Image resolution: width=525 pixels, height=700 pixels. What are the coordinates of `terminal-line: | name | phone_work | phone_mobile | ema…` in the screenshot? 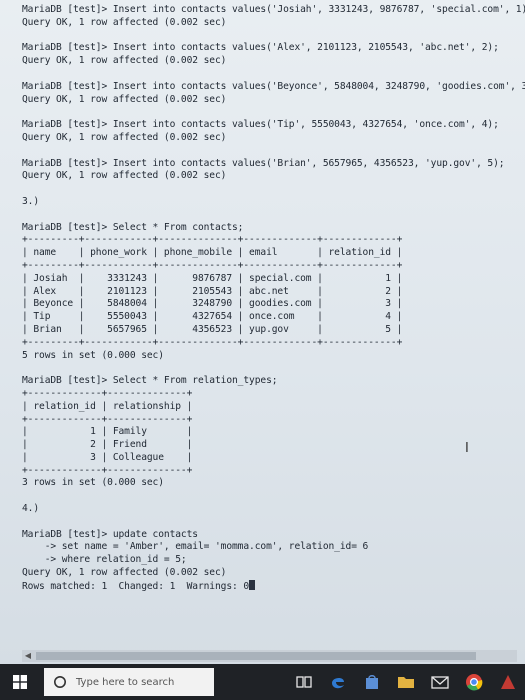 It's located at (212, 253).